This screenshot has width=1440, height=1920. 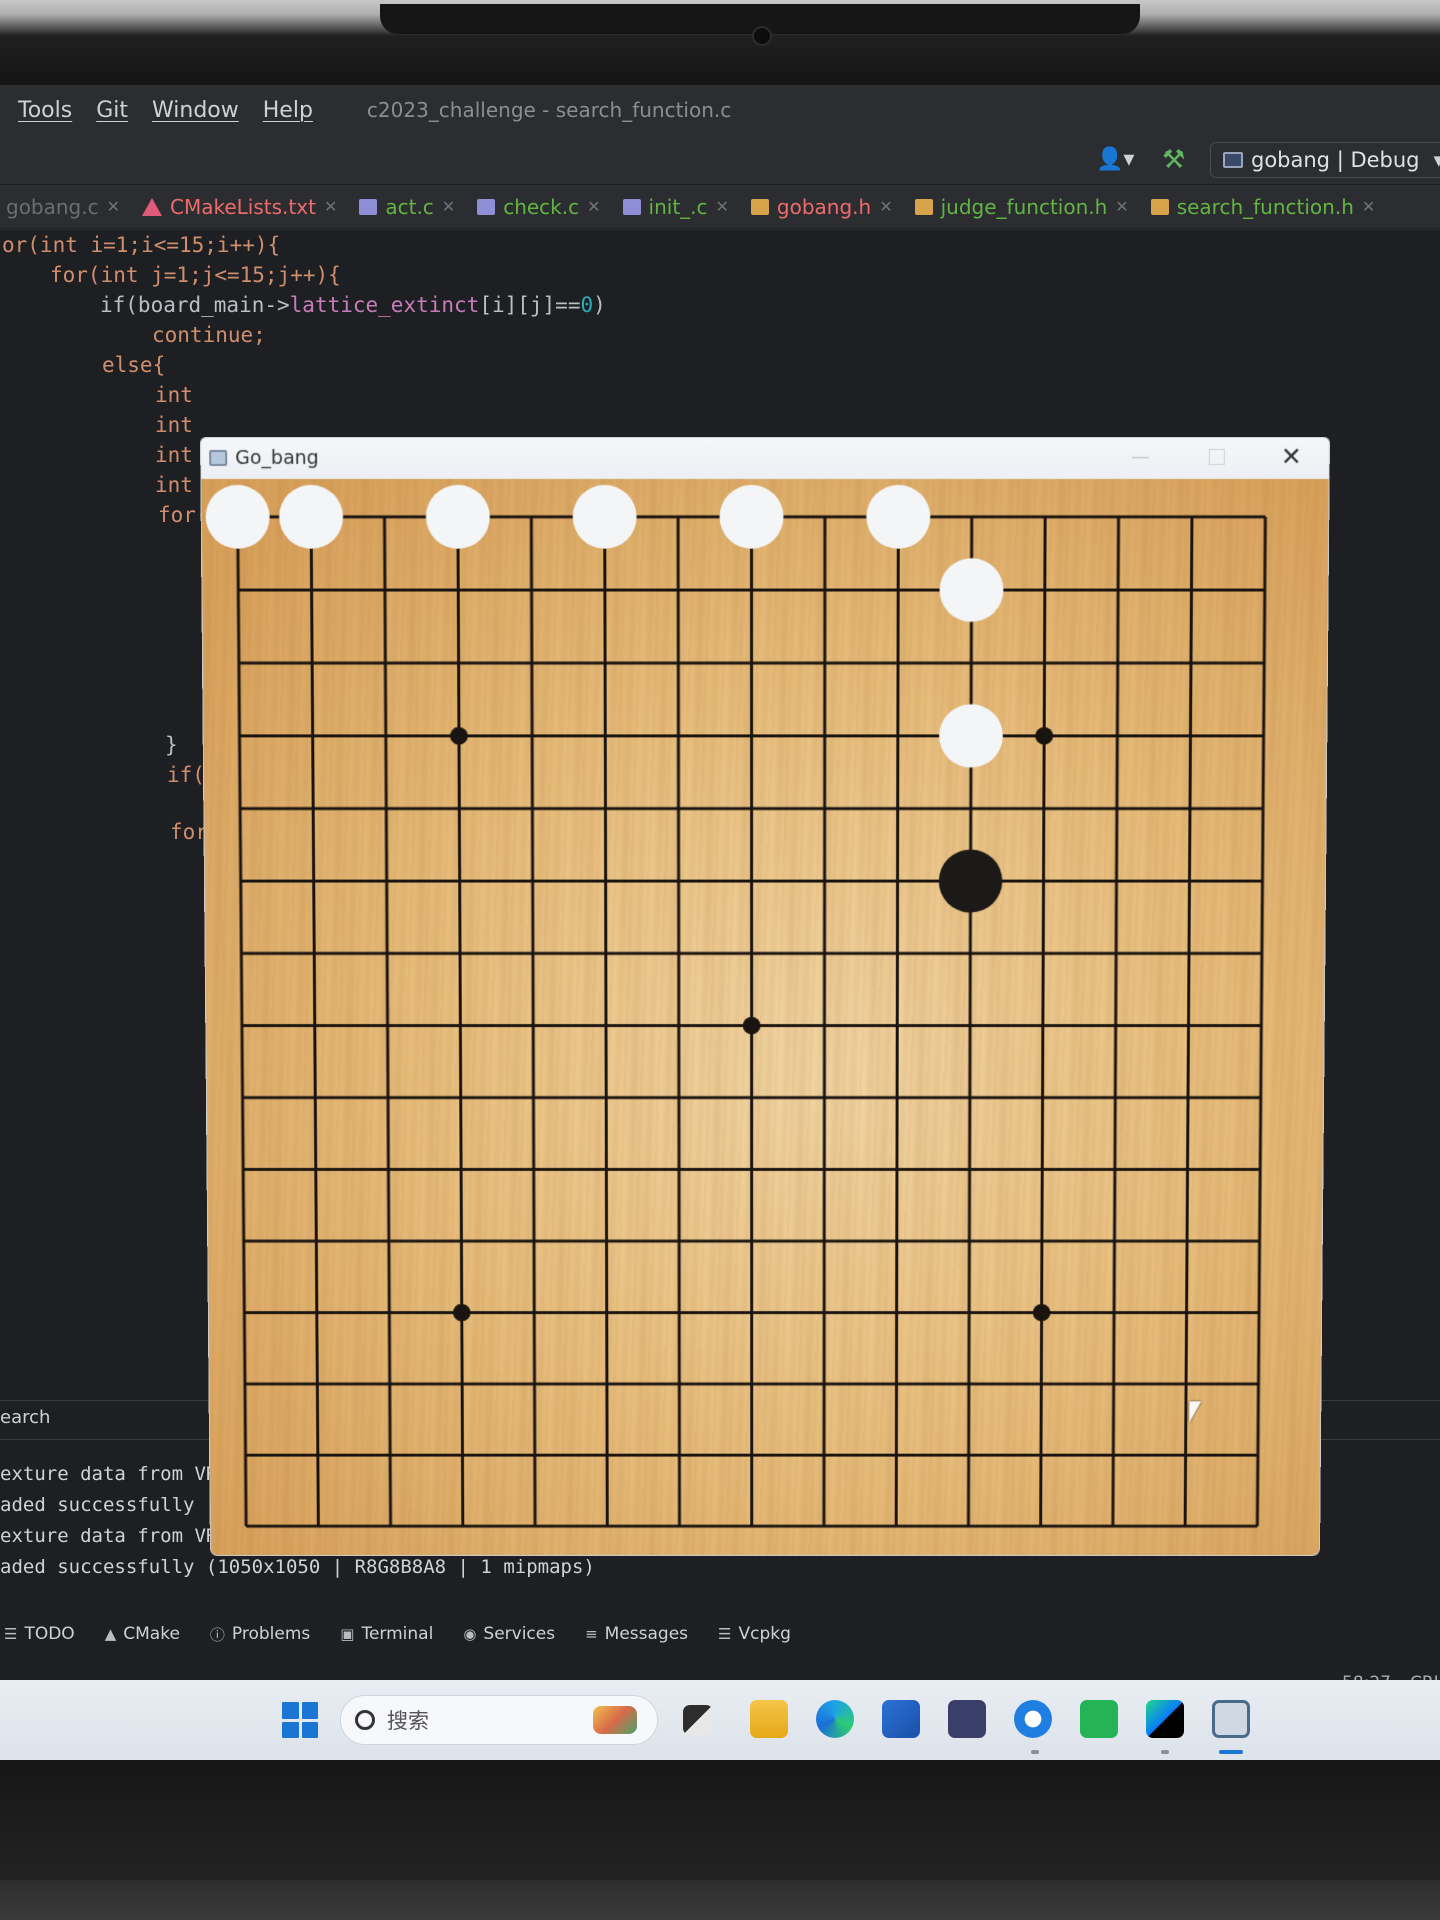 I want to click on tool-window-label: Terminal, so click(x=397, y=1634).